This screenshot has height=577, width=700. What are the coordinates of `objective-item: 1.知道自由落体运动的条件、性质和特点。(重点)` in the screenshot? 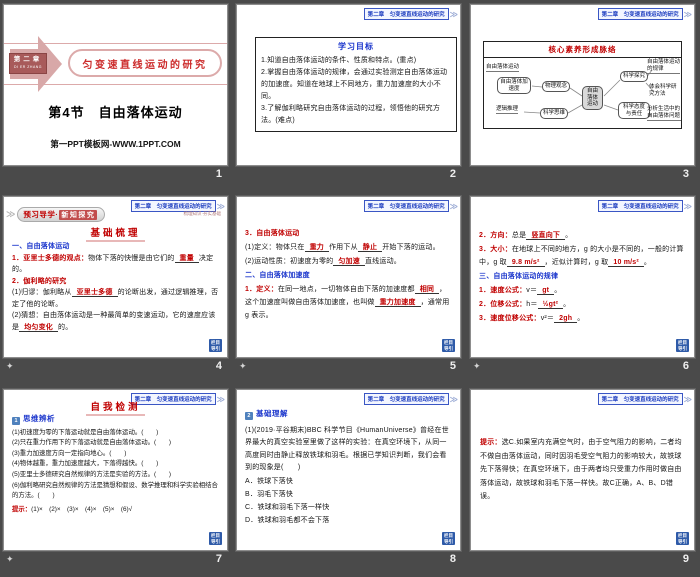 It's located at (339, 60).